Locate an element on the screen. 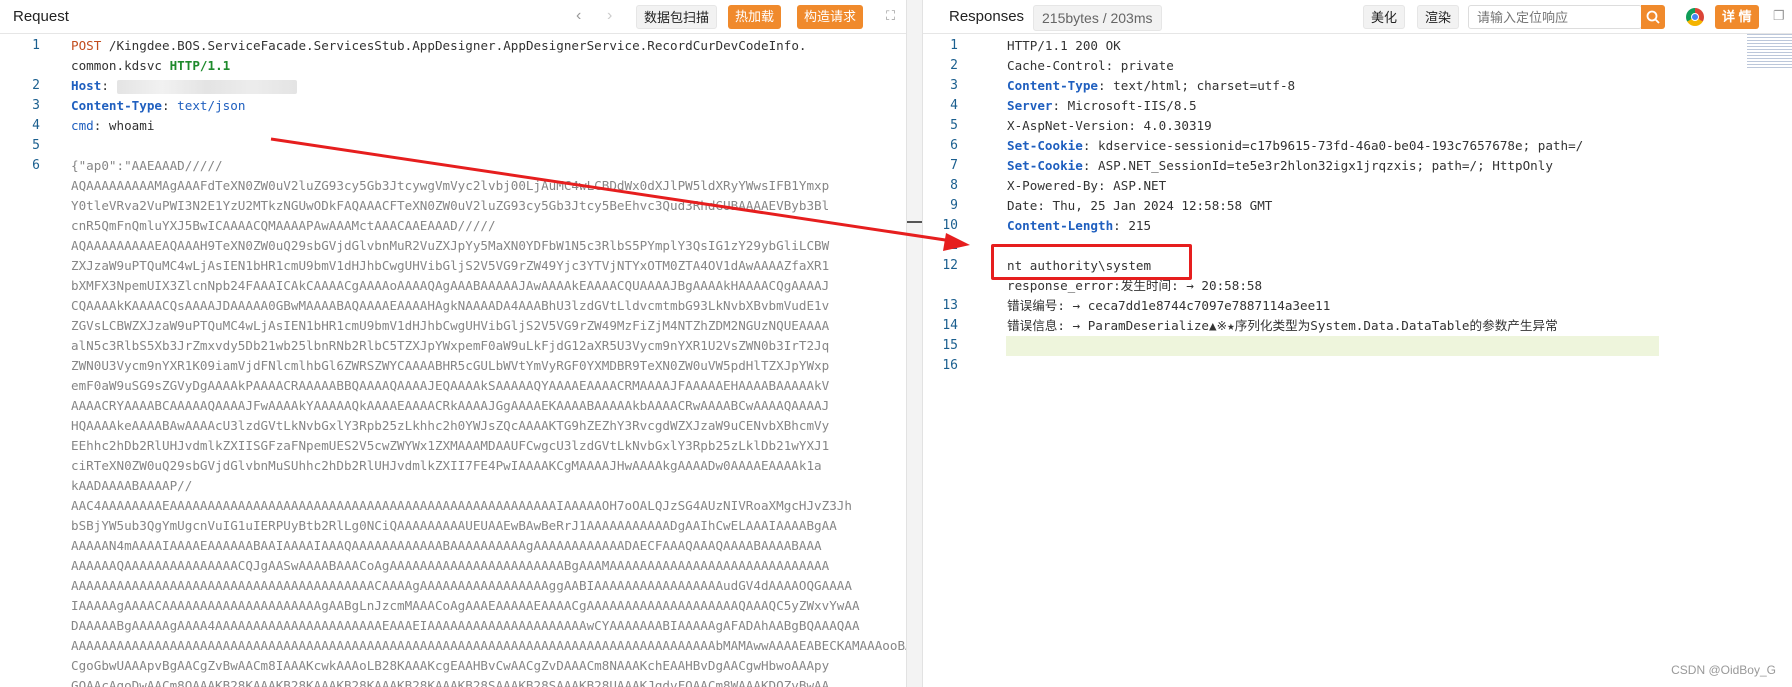  back-arrow-icon: ‹ is located at coordinates (578, 16).